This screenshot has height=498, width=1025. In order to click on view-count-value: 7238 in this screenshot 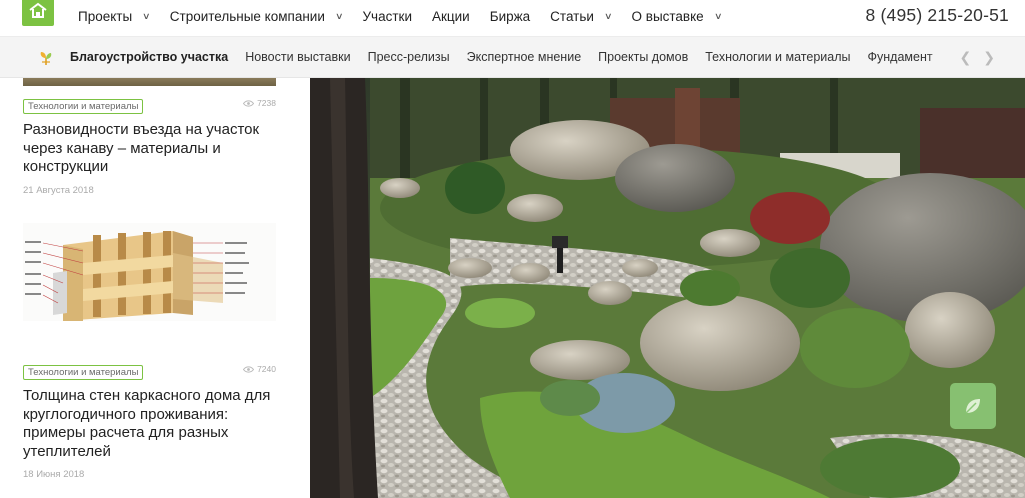, I will do `click(266, 103)`.